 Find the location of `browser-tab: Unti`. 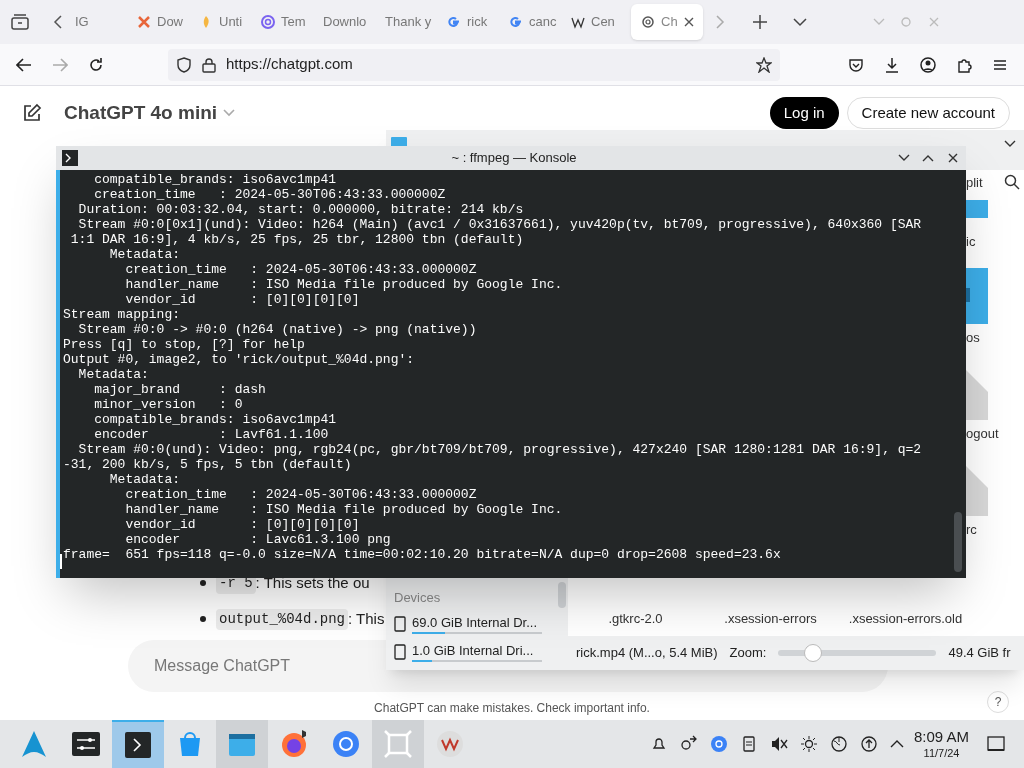

browser-tab: Unti is located at coordinates (224, 22).